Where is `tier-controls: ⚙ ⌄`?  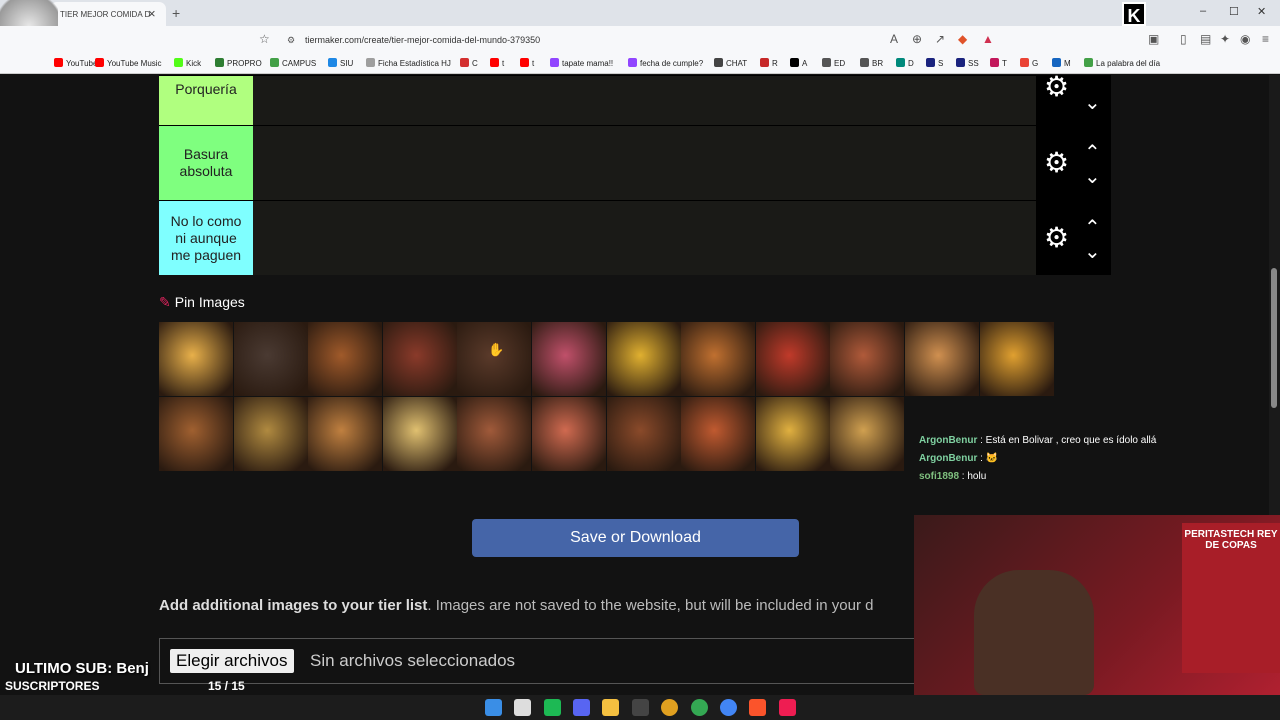 tier-controls: ⚙ ⌄ is located at coordinates (1073, 98).